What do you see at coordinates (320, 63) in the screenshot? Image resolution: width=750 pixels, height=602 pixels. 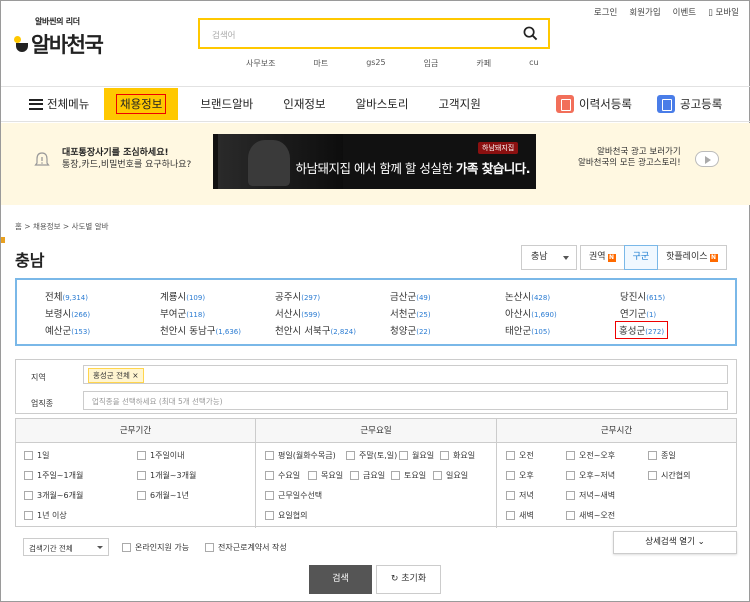 I see `keyword-link: 마트` at bounding box center [320, 63].